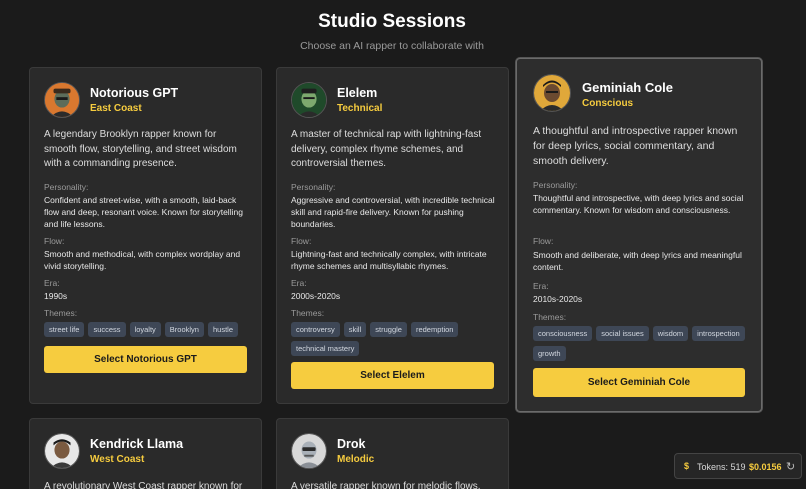 The height and width of the screenshot is (489, 806). Describe the element at coordinates (392, 46) in the screenshot. I see `page-subtitle: Choose an AI rapper to collaborate with` at that location.